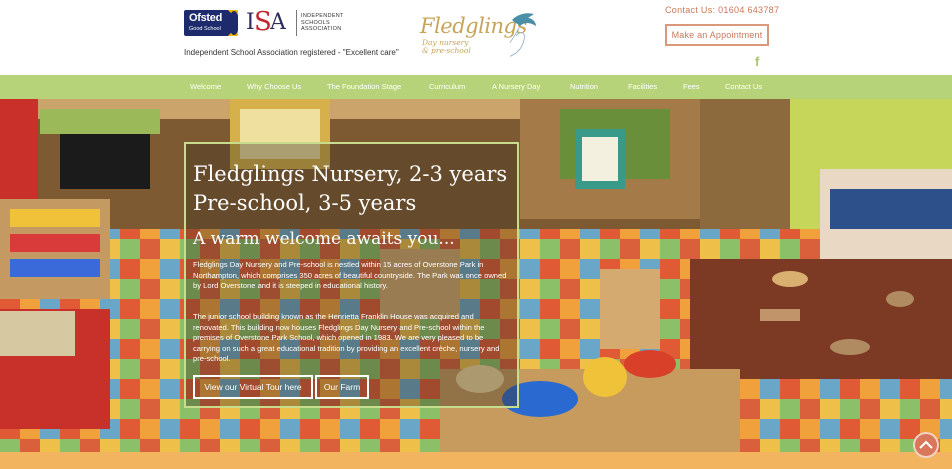  What do you see at coordinates (717, 35) in the screenshot?
I see `make-appointment-button: Make an Appointment` at bounding box center [717, 35].